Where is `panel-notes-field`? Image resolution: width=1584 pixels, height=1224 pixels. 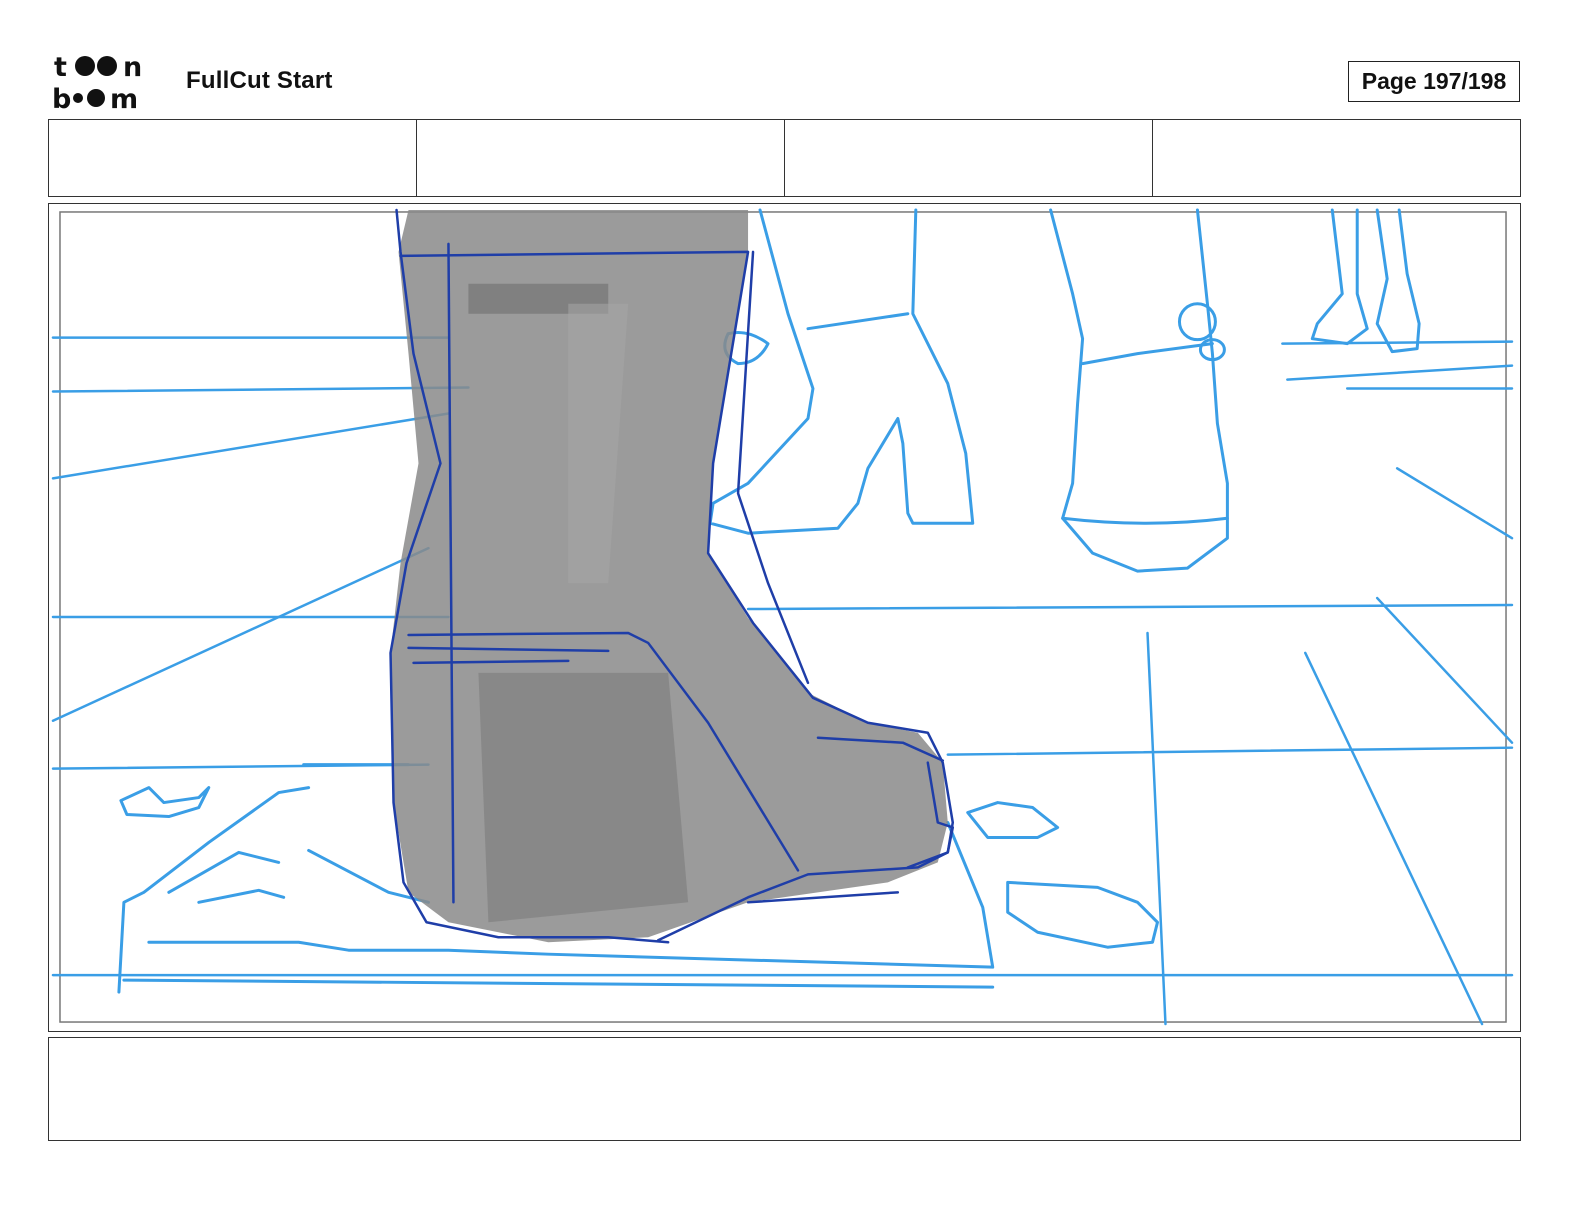 panel-notes-field is located at coordinates (784, 1089).